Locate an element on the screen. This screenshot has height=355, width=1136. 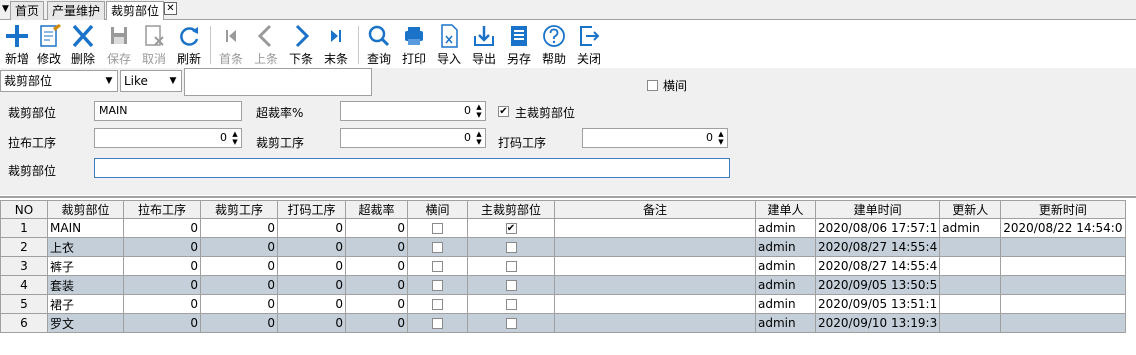
part-cell: 裤子 is located at coordinates (85, 266).